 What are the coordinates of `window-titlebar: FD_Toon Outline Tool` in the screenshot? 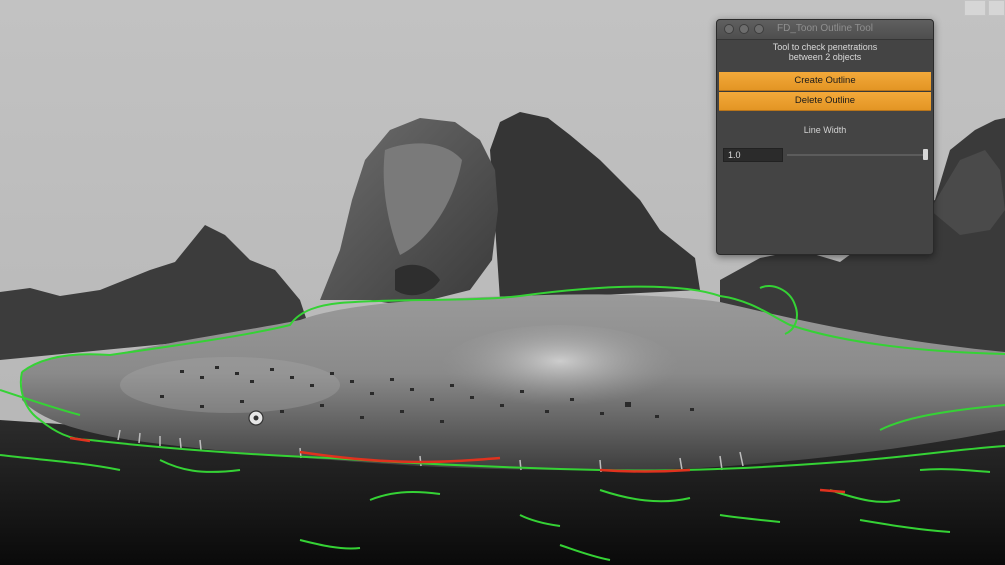 It's located at (825, 30).